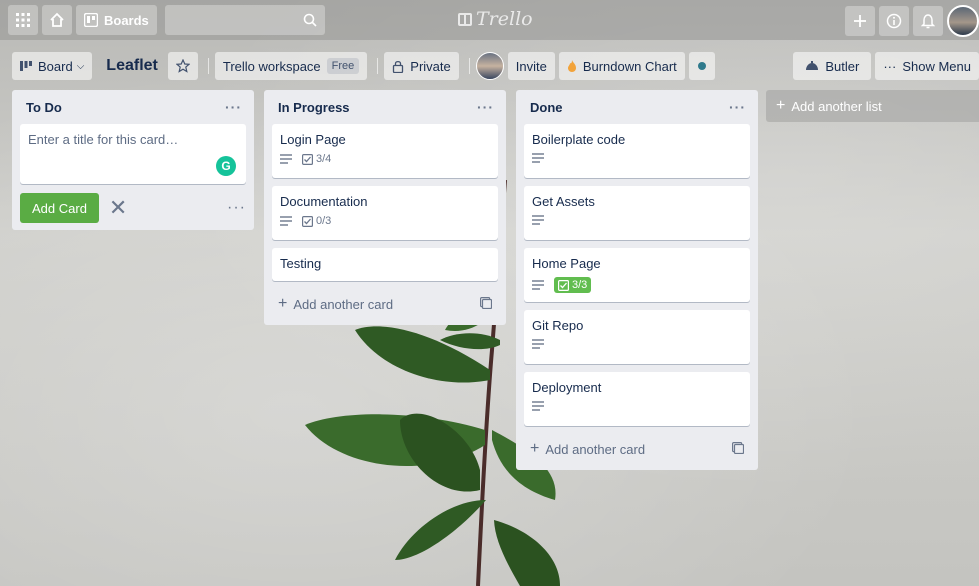 The height and width of the screenshot is (586, 979). Describe the element at coordinates (567, 387) in the screenshot. I see `card-title: Deployment` at that location.